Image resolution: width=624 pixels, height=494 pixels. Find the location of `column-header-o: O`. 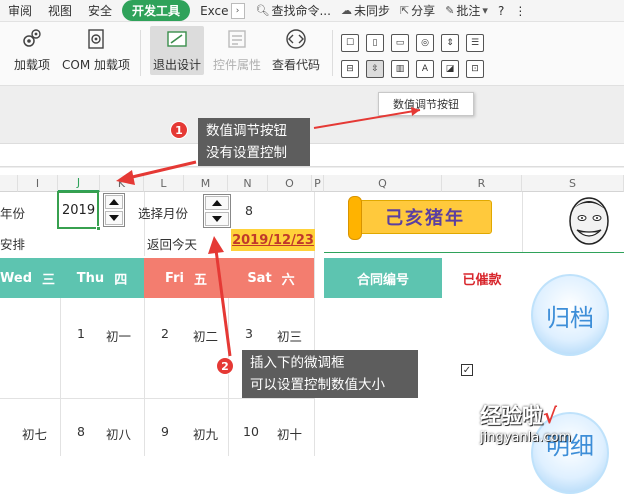

column-header-o: O is located at coordinates (290, 183).